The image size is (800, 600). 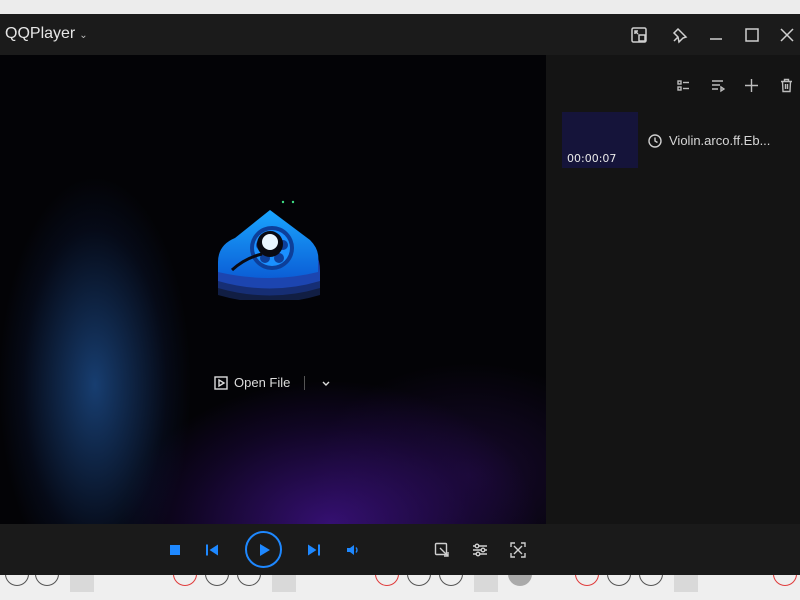 I want to click on minimize-button, so click(x=716, y=35).